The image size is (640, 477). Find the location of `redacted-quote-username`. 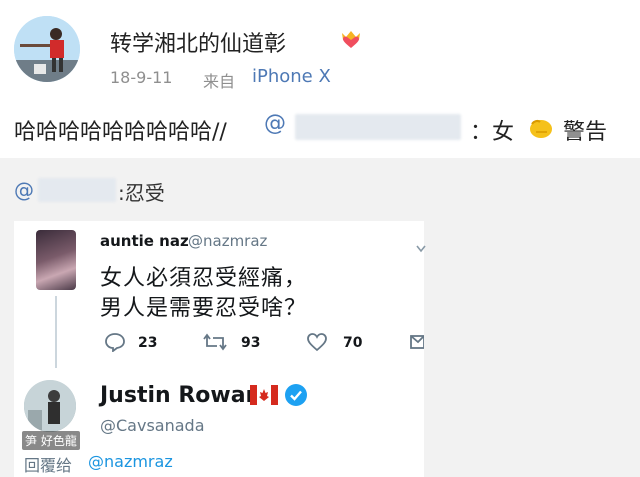

redacted-quote-username is located at coordinates (77, 190).